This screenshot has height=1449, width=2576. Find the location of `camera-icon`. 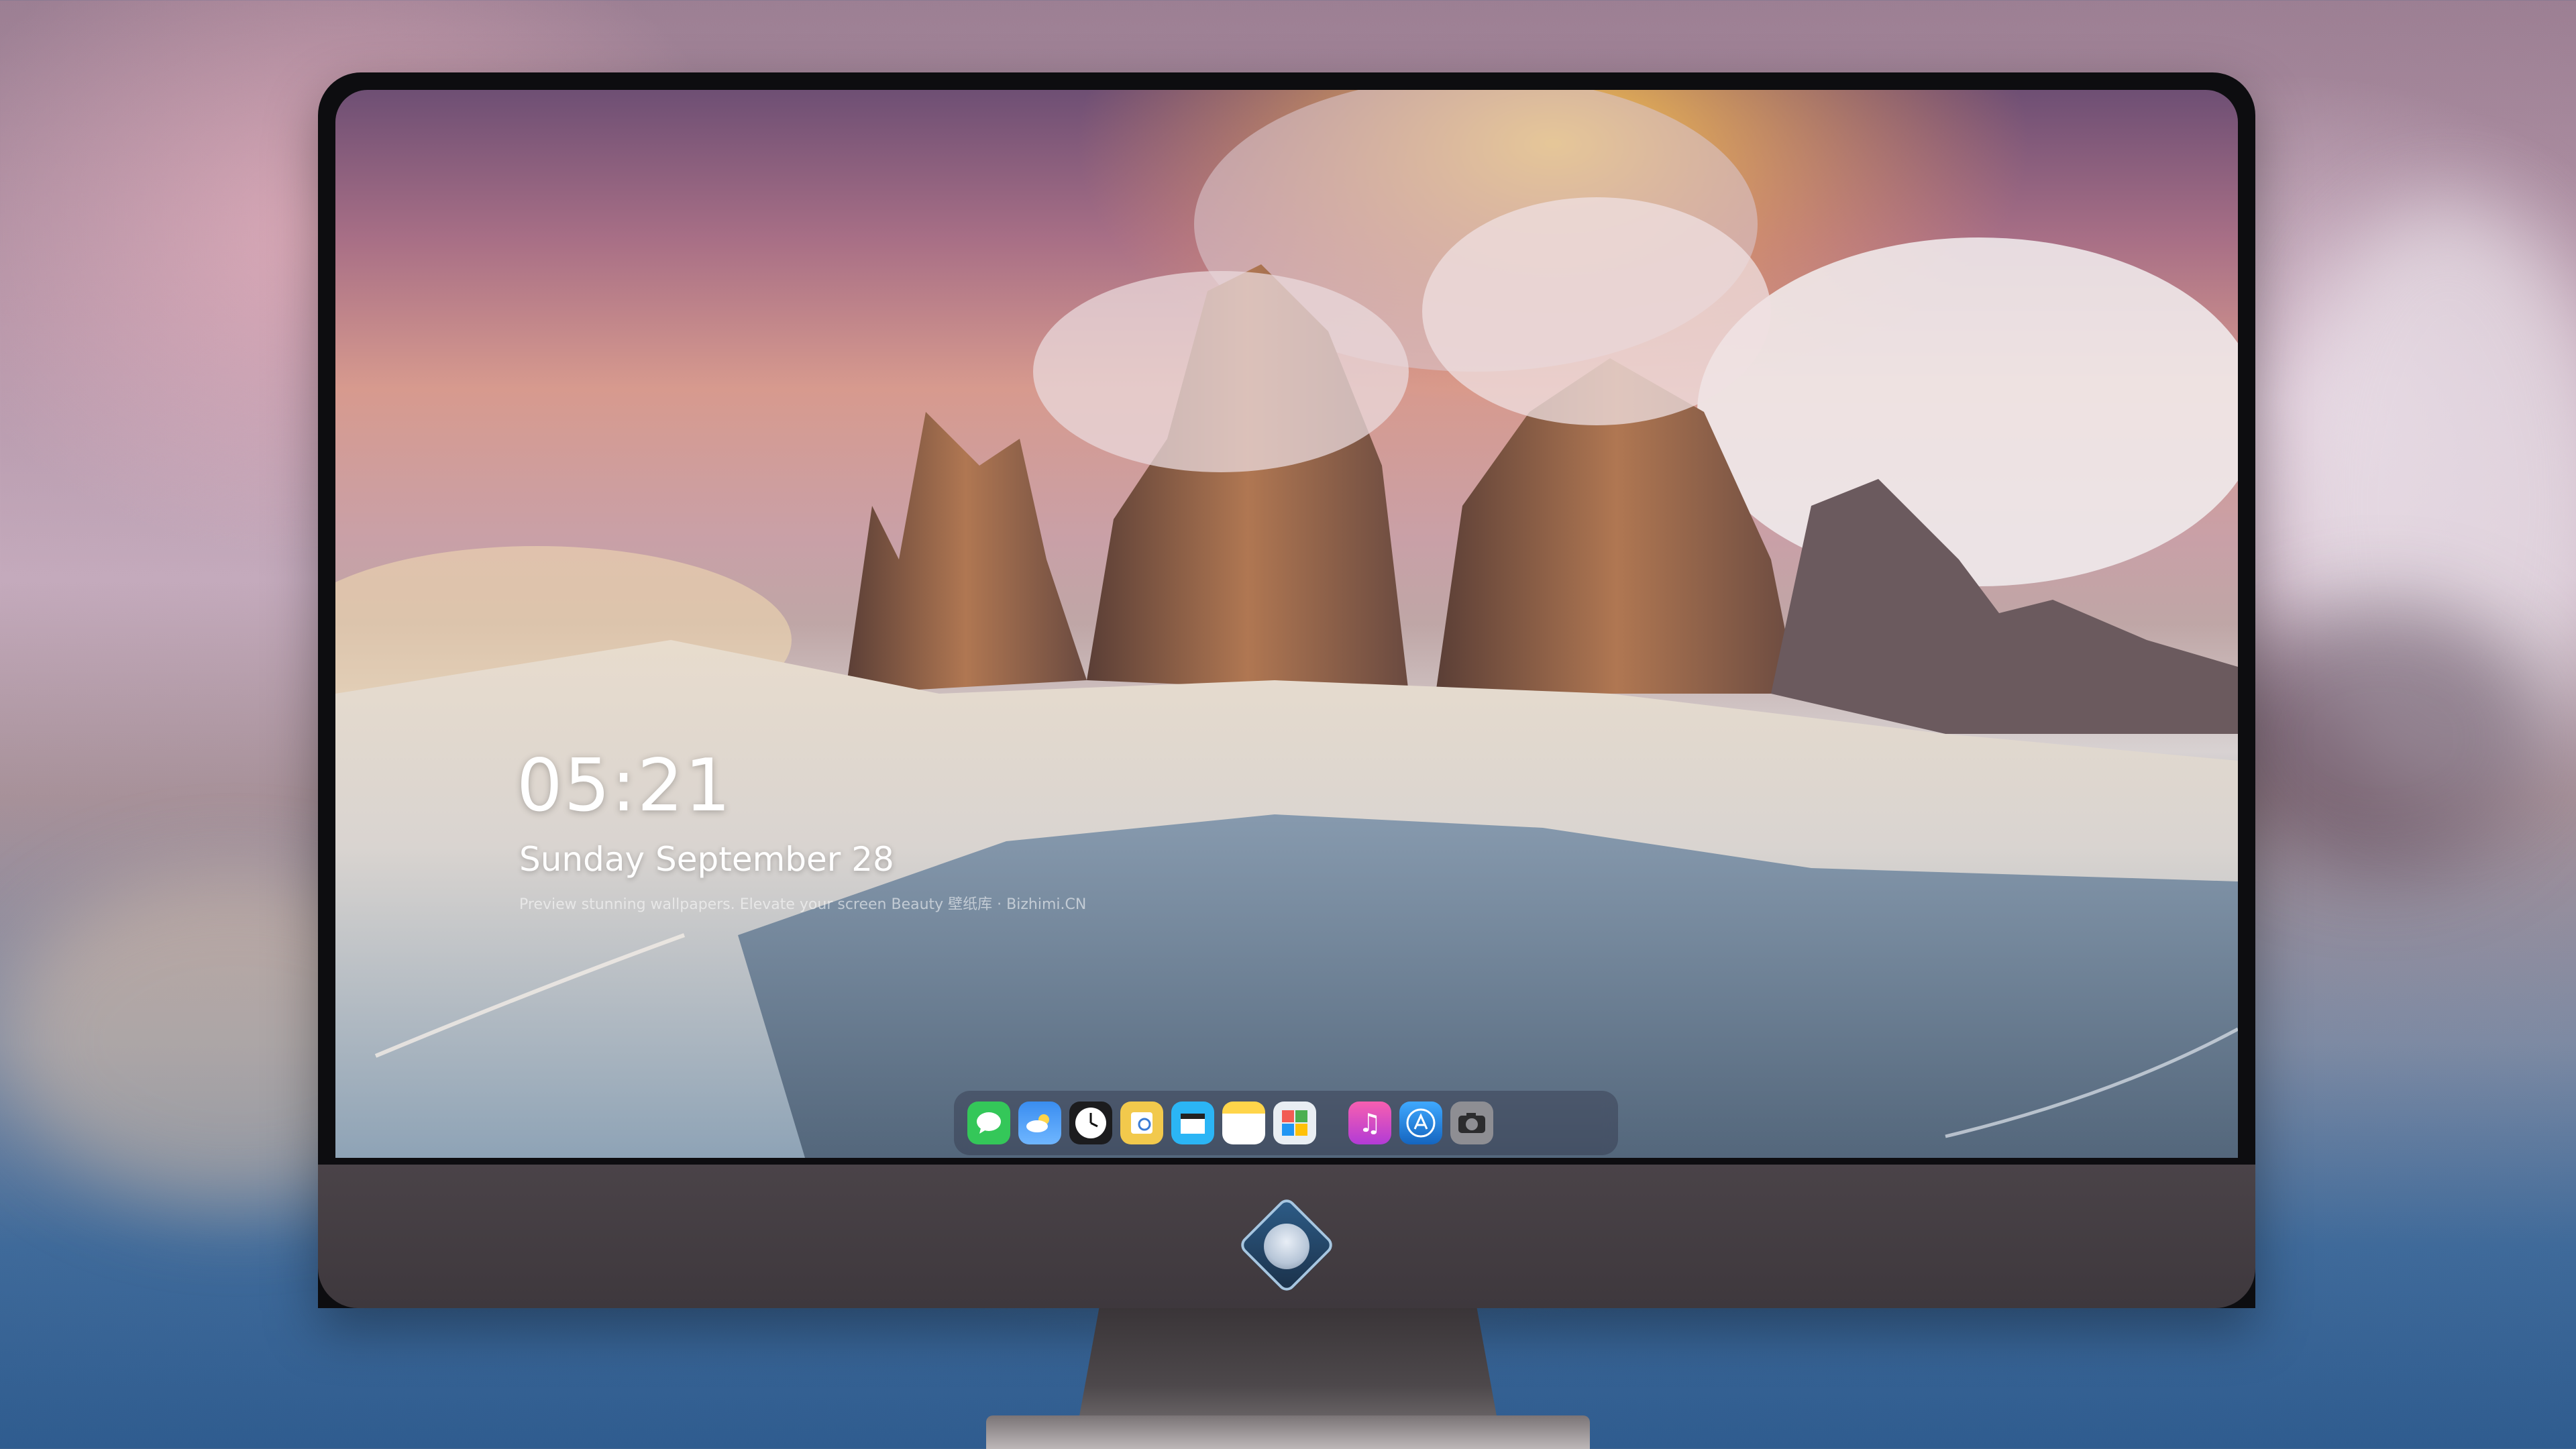

camera-icon is located at coordinates (1471, 1123).